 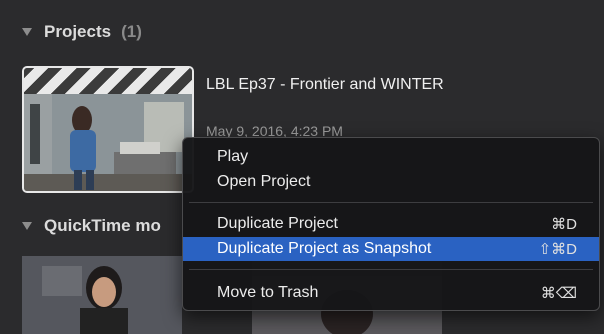 I want to click on menu-item-duplicate-project: Duplicate Project ⌘D, so click(x=391, y=224).